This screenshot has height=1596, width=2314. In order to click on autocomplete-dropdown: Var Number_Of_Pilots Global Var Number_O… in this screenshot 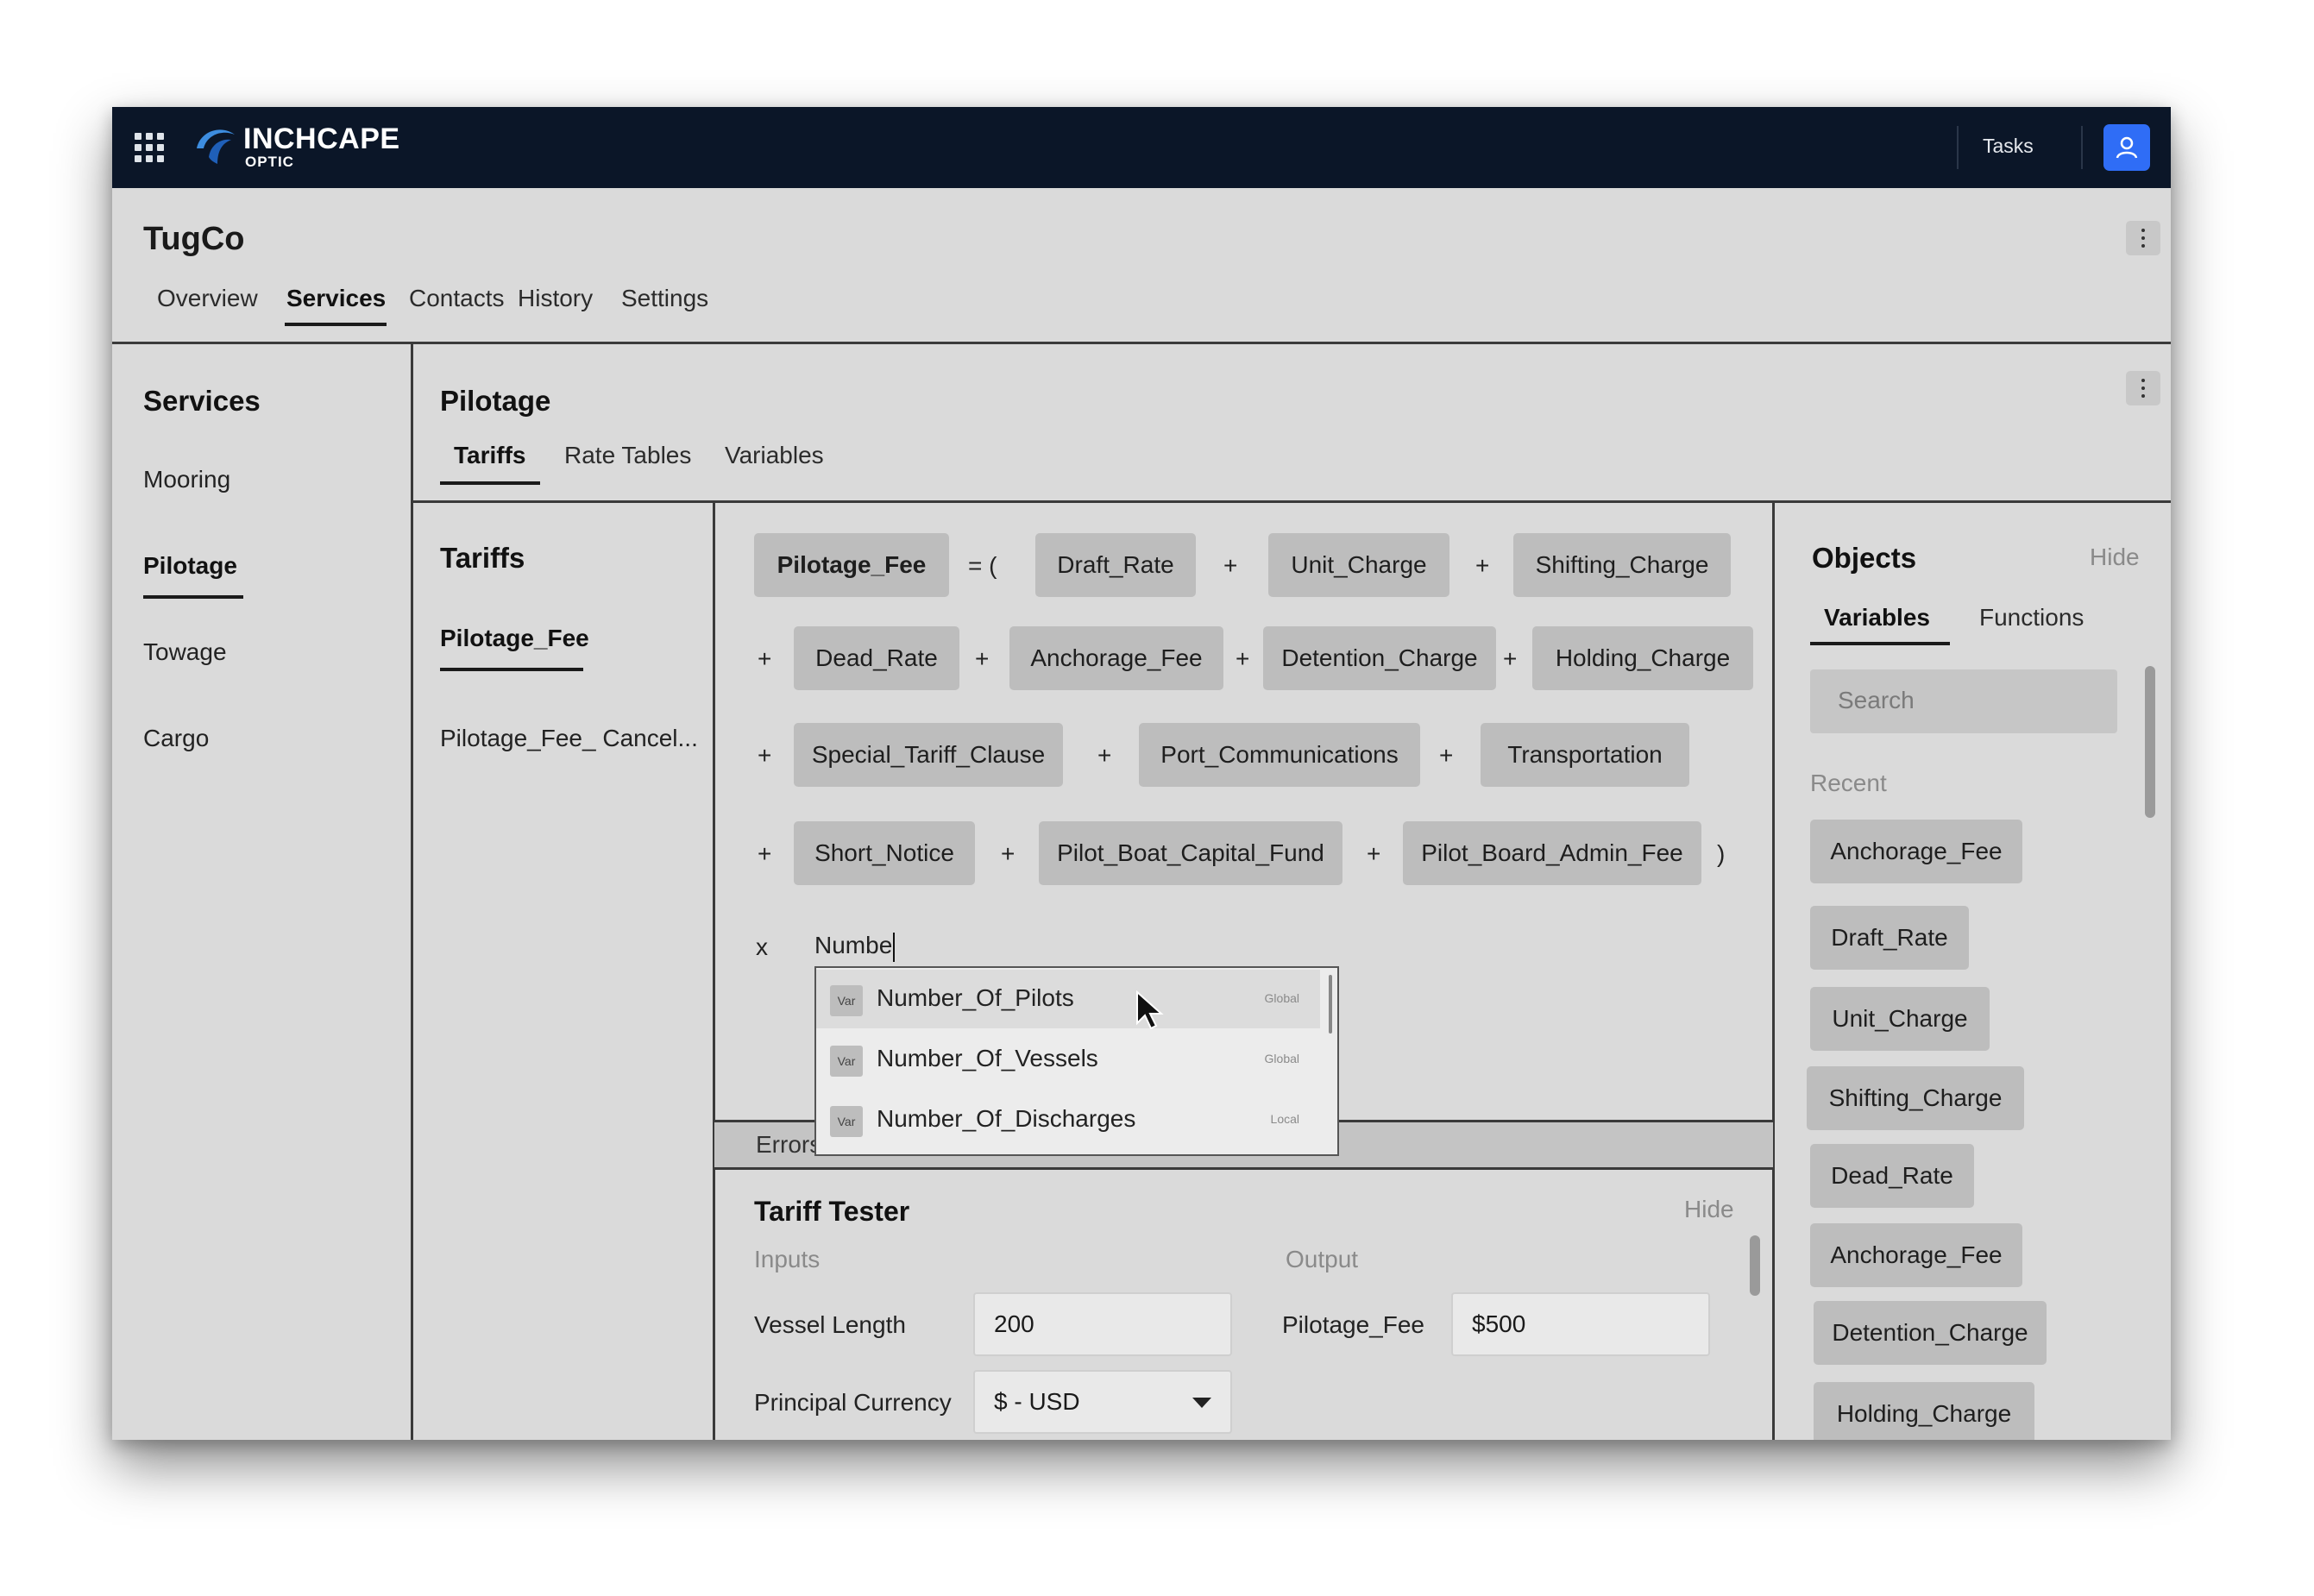, I will do `click(1076, 1061)`.